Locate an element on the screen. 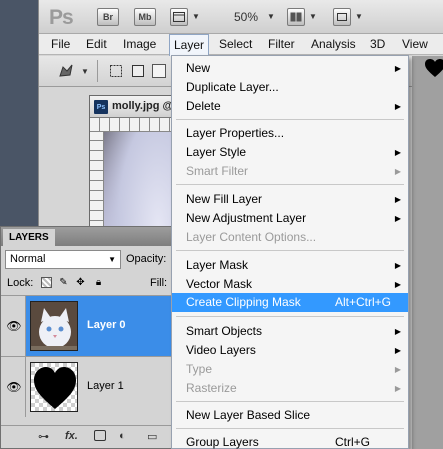  fill-label: Fill: is located at coordinates (159, 283).